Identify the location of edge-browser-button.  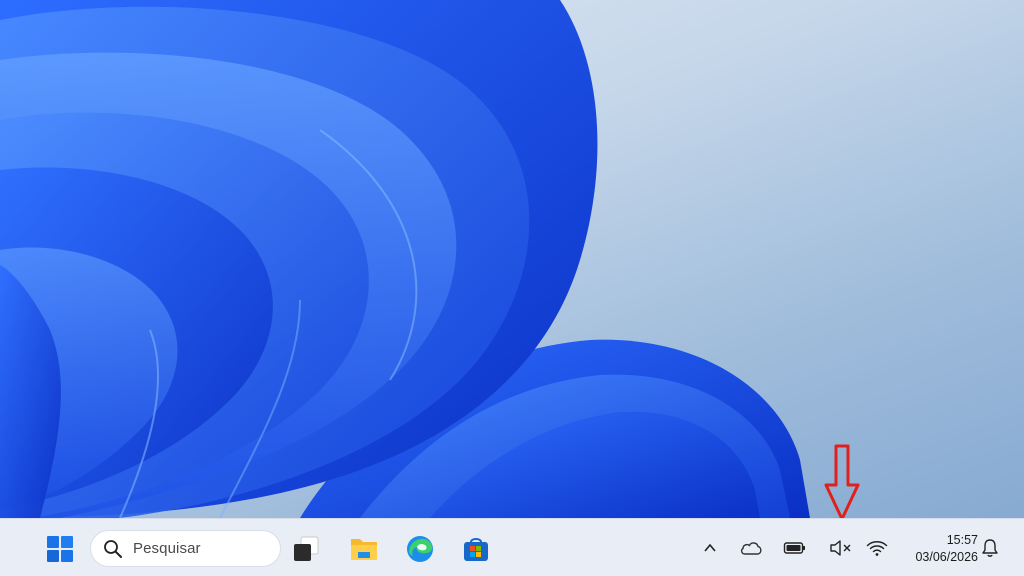
(420, 549).